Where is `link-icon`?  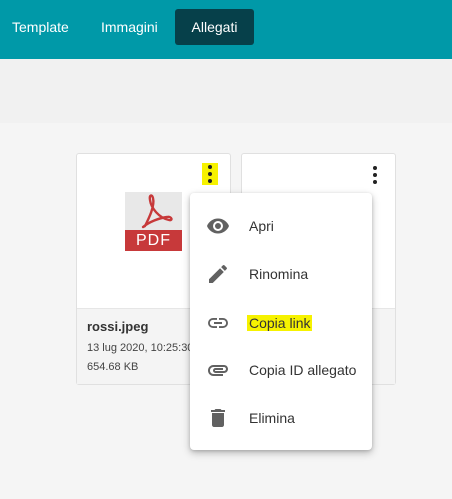
link-icon is located at coordinates (218, 323).